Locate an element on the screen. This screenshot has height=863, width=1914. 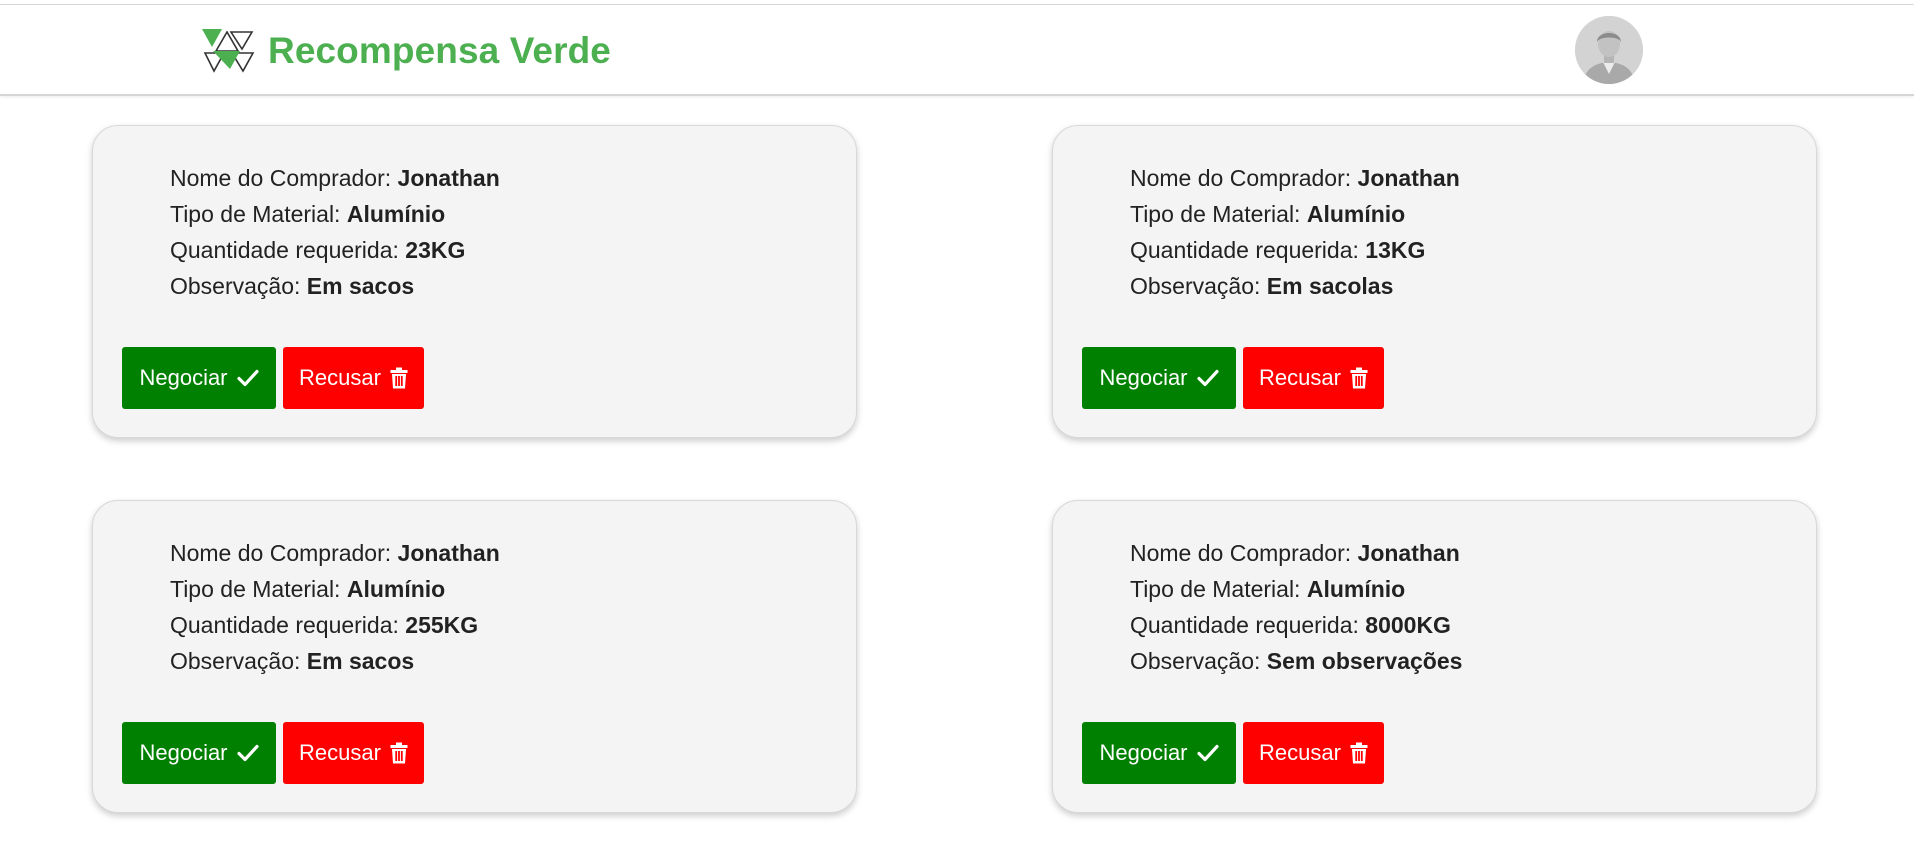
brand: Recompensa Verde is located at coordinates (405, 51).